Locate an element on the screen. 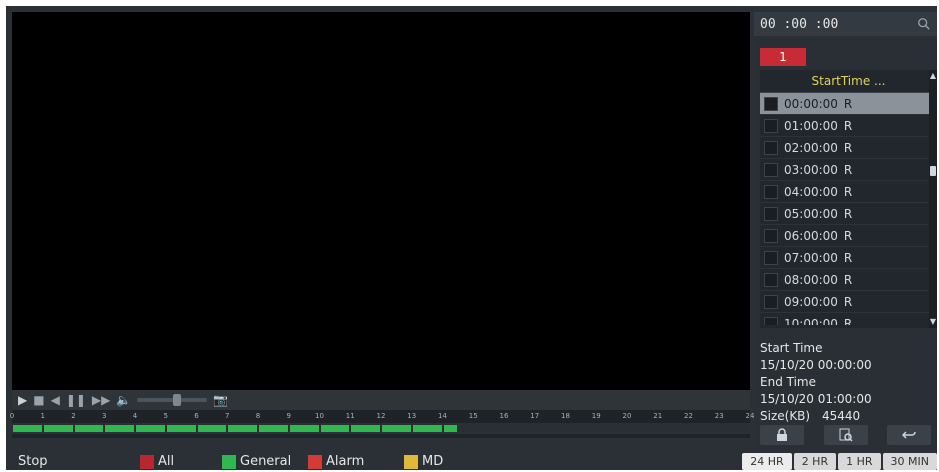  legend-md-swatch is located at coordinates (411, 461).